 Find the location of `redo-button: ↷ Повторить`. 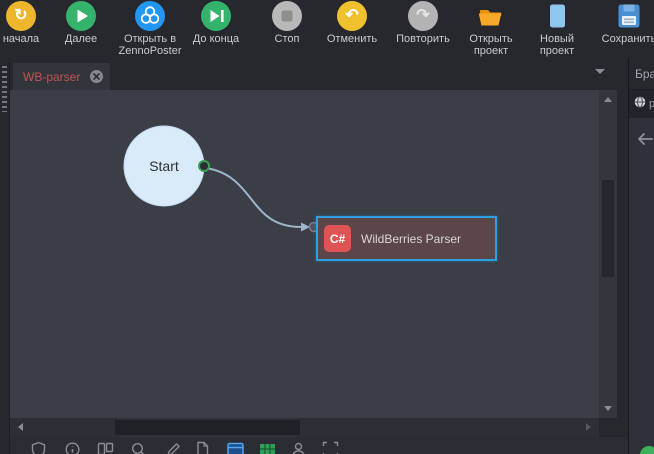

redo-button: ↷ Повторить is located at coordinates (423, 23).